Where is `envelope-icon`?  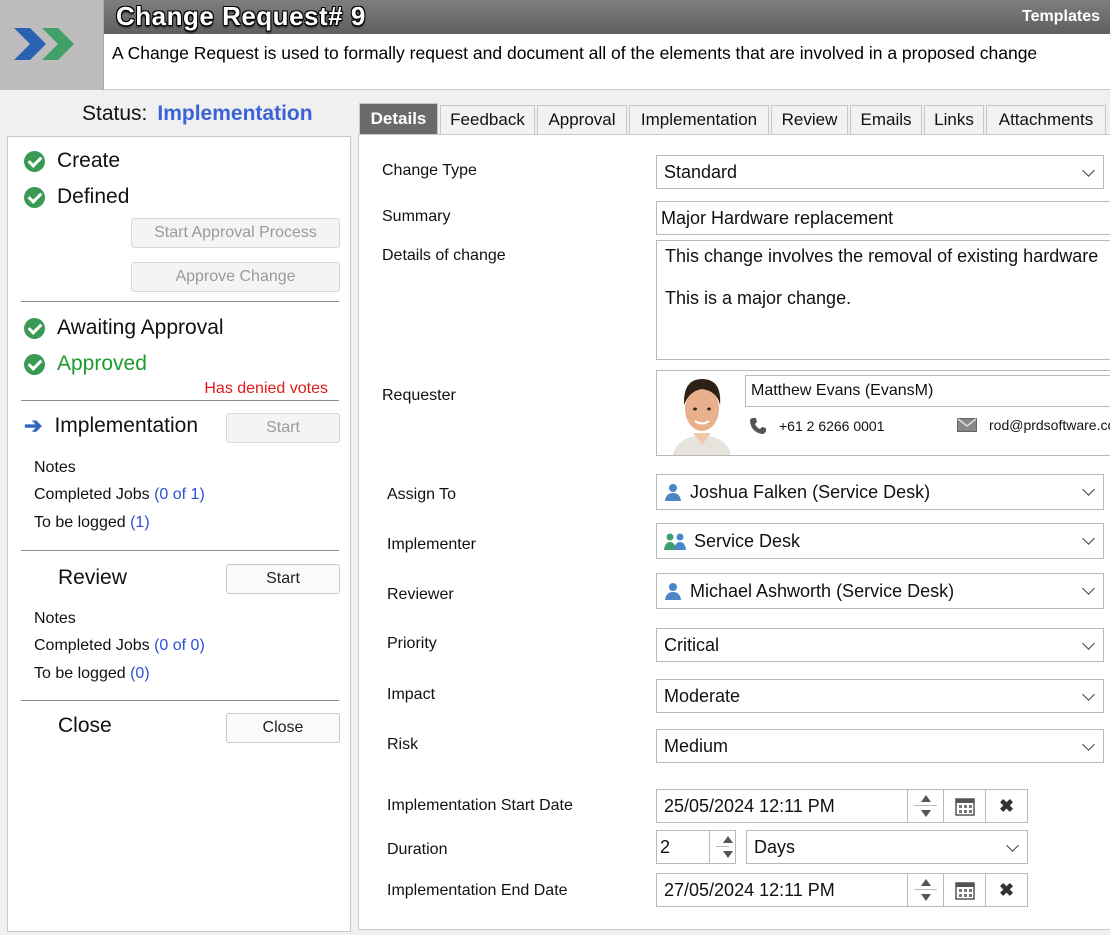
envelope-icon is located at coordinates (967, 425).